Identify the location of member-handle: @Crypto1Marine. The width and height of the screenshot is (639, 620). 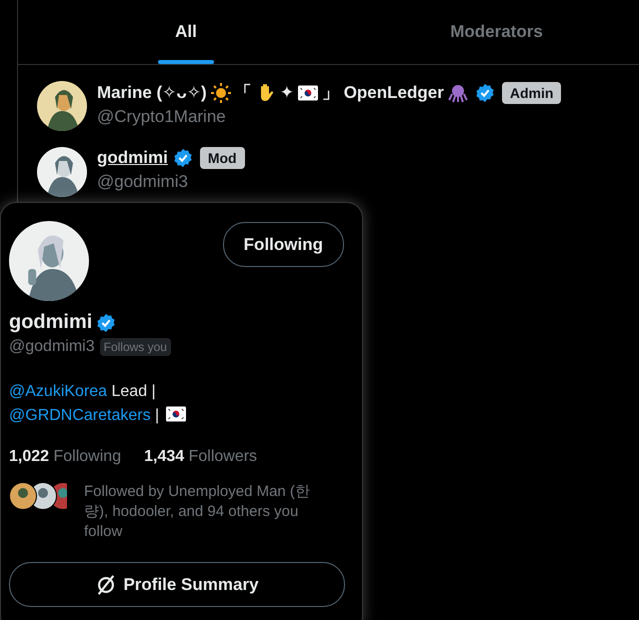
(162, 117).